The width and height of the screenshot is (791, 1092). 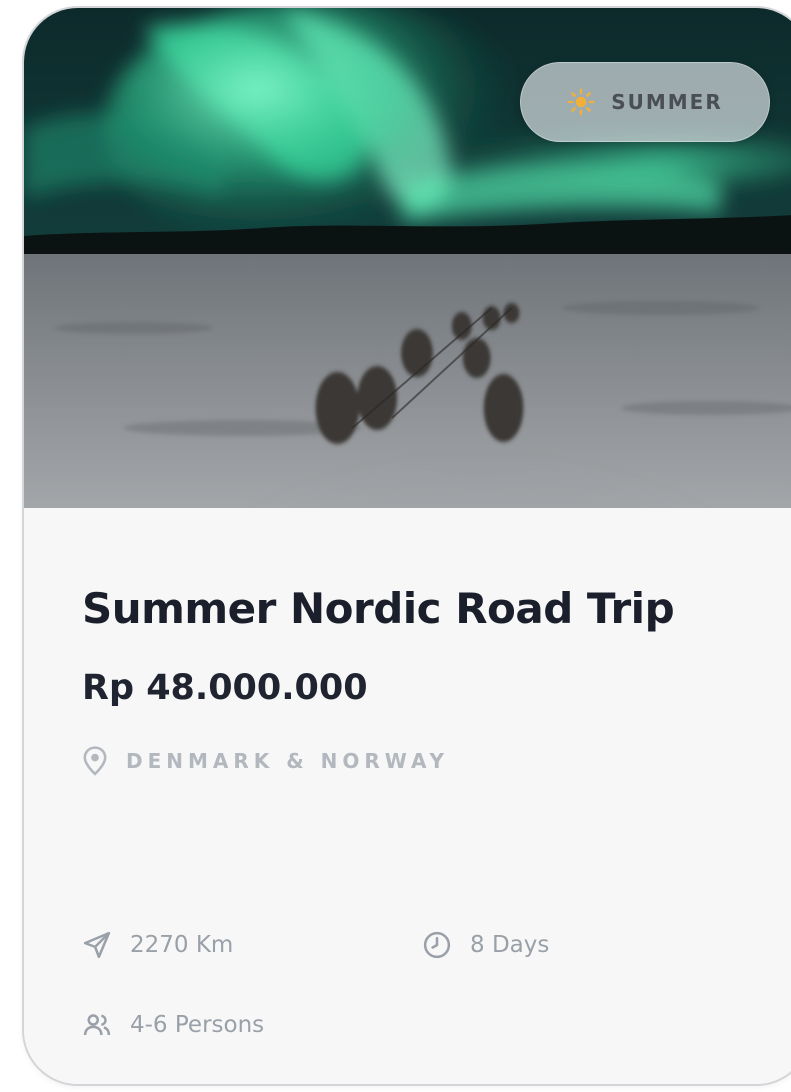 I want to click on season-badge-label: SUMMER, so click(x=667, y=102).